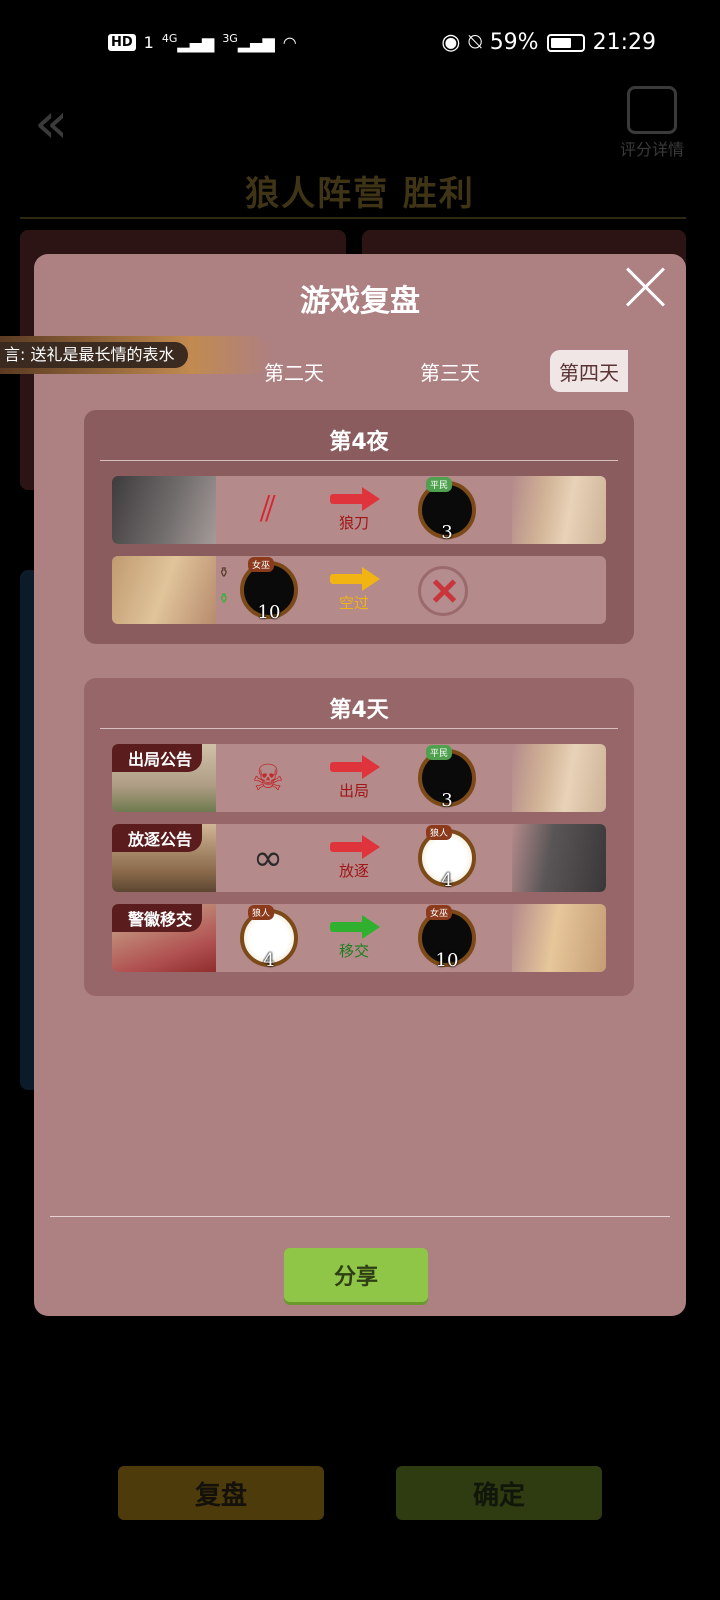 The height and width of the screenshot is (1600, 720). Describe the element at coordinates (353, 603) in the screenshot. I see `action-label: 空过` at that location.